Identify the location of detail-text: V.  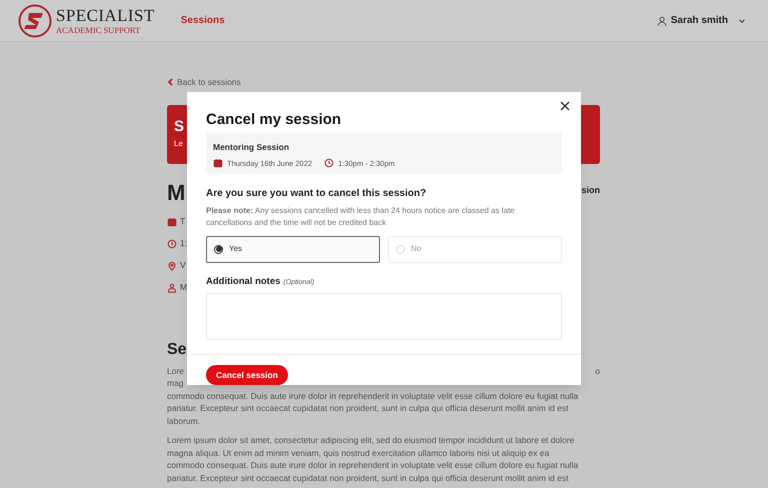
(183, 265).